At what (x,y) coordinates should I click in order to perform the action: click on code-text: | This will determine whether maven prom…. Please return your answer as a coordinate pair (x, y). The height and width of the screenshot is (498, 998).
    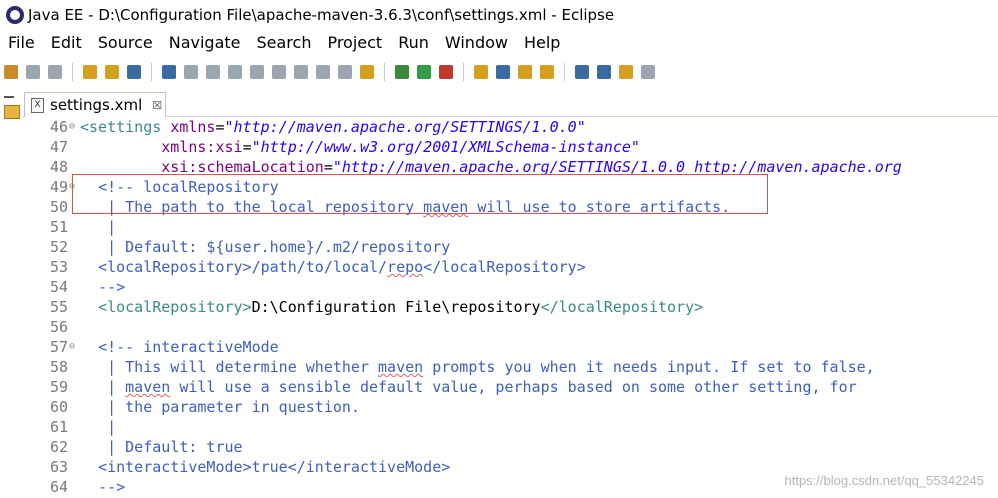
    Looking at the image, I should click on (477, 367).